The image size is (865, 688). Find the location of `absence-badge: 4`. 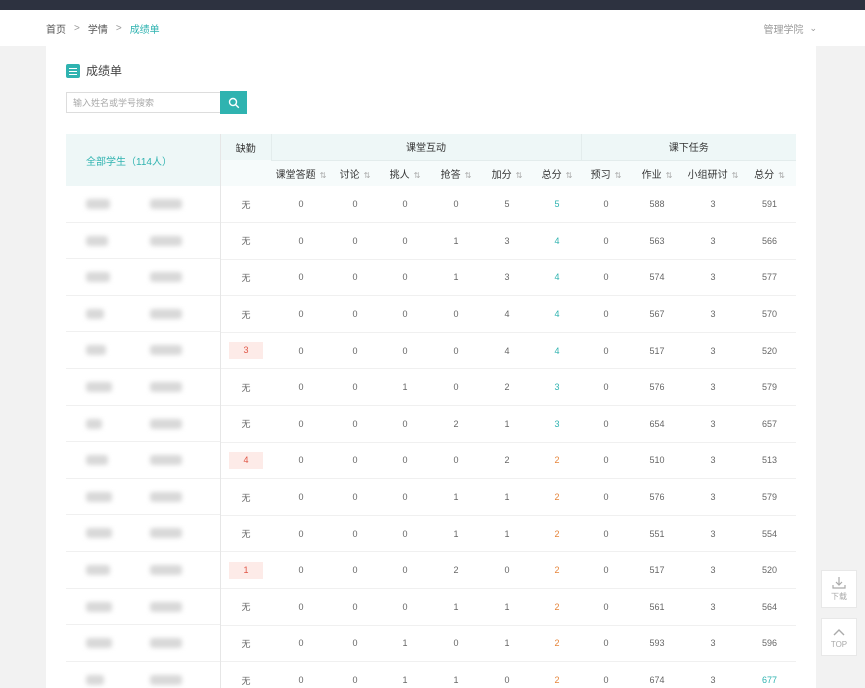

absence-badge: 4 is located at coordinates (246, 460).